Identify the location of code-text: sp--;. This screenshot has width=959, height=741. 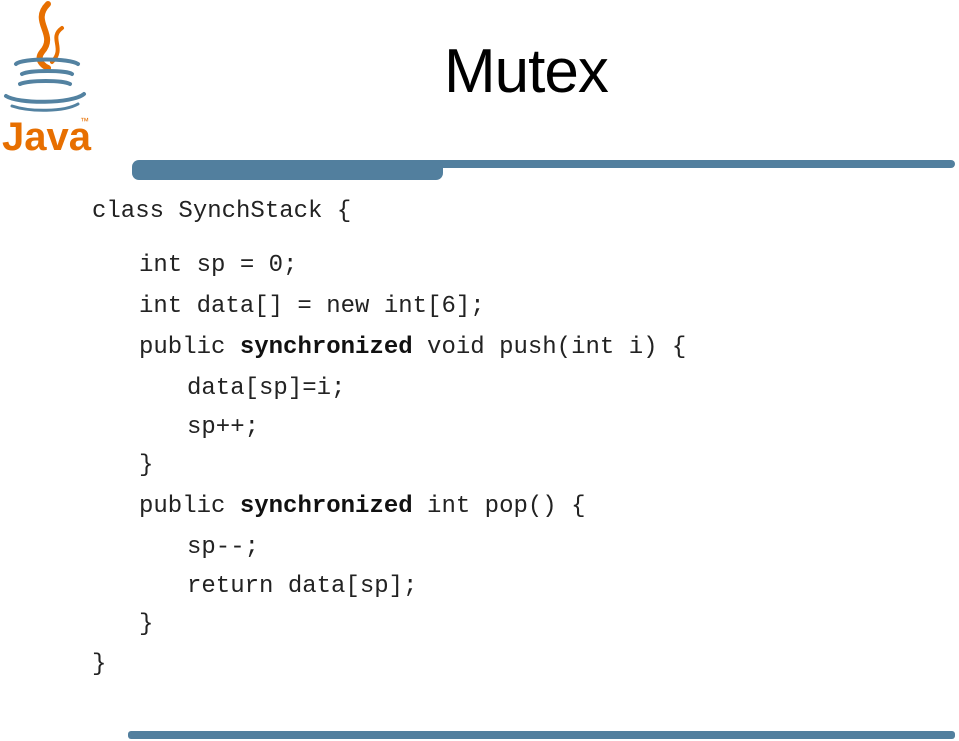
(223, 547).